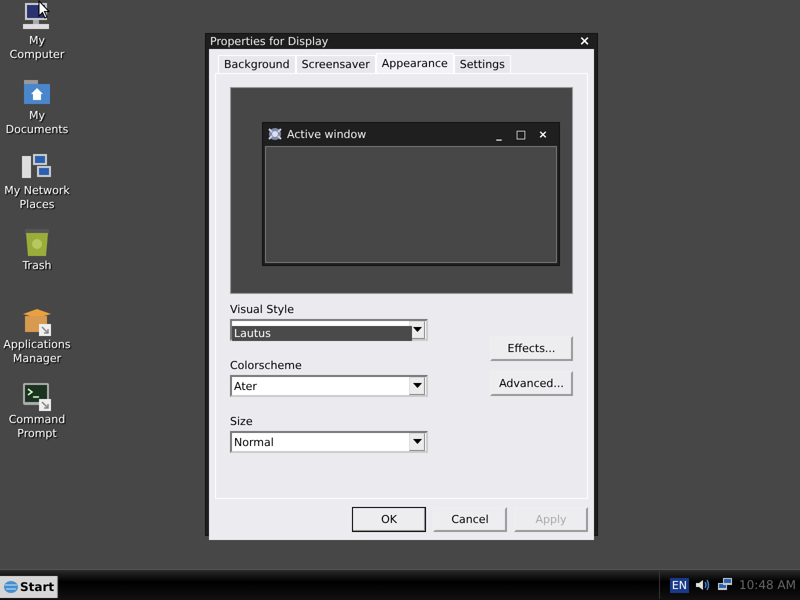  What do you see at coordinates (482, 64) in the screenshot?
I see `tab: Settings` at bounding box center [482, 64].